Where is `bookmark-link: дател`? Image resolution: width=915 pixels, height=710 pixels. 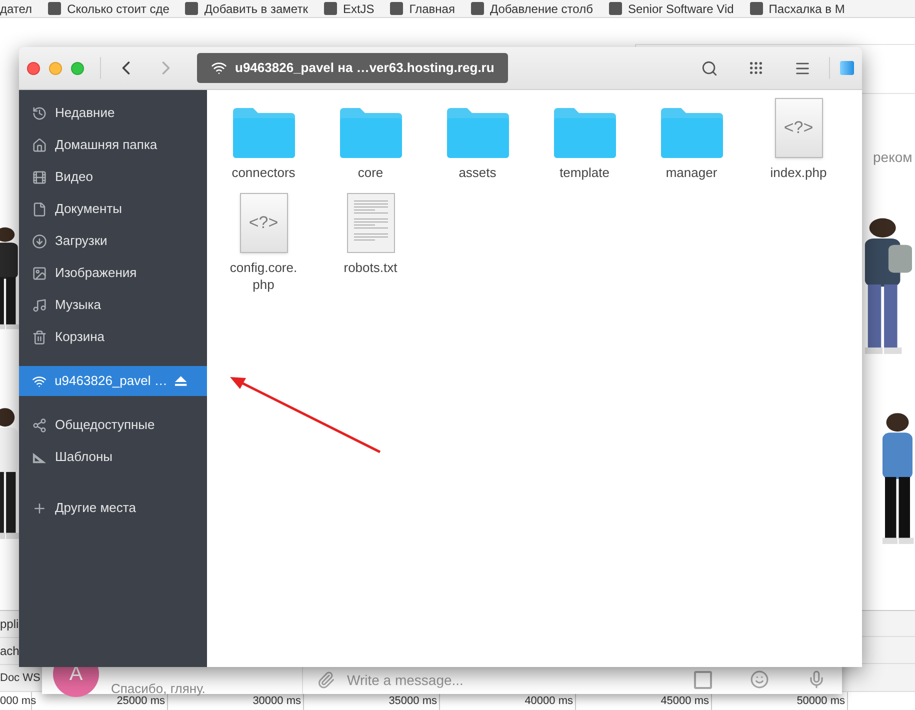 bookmark-link: дател is located at coordinates (16, 9).